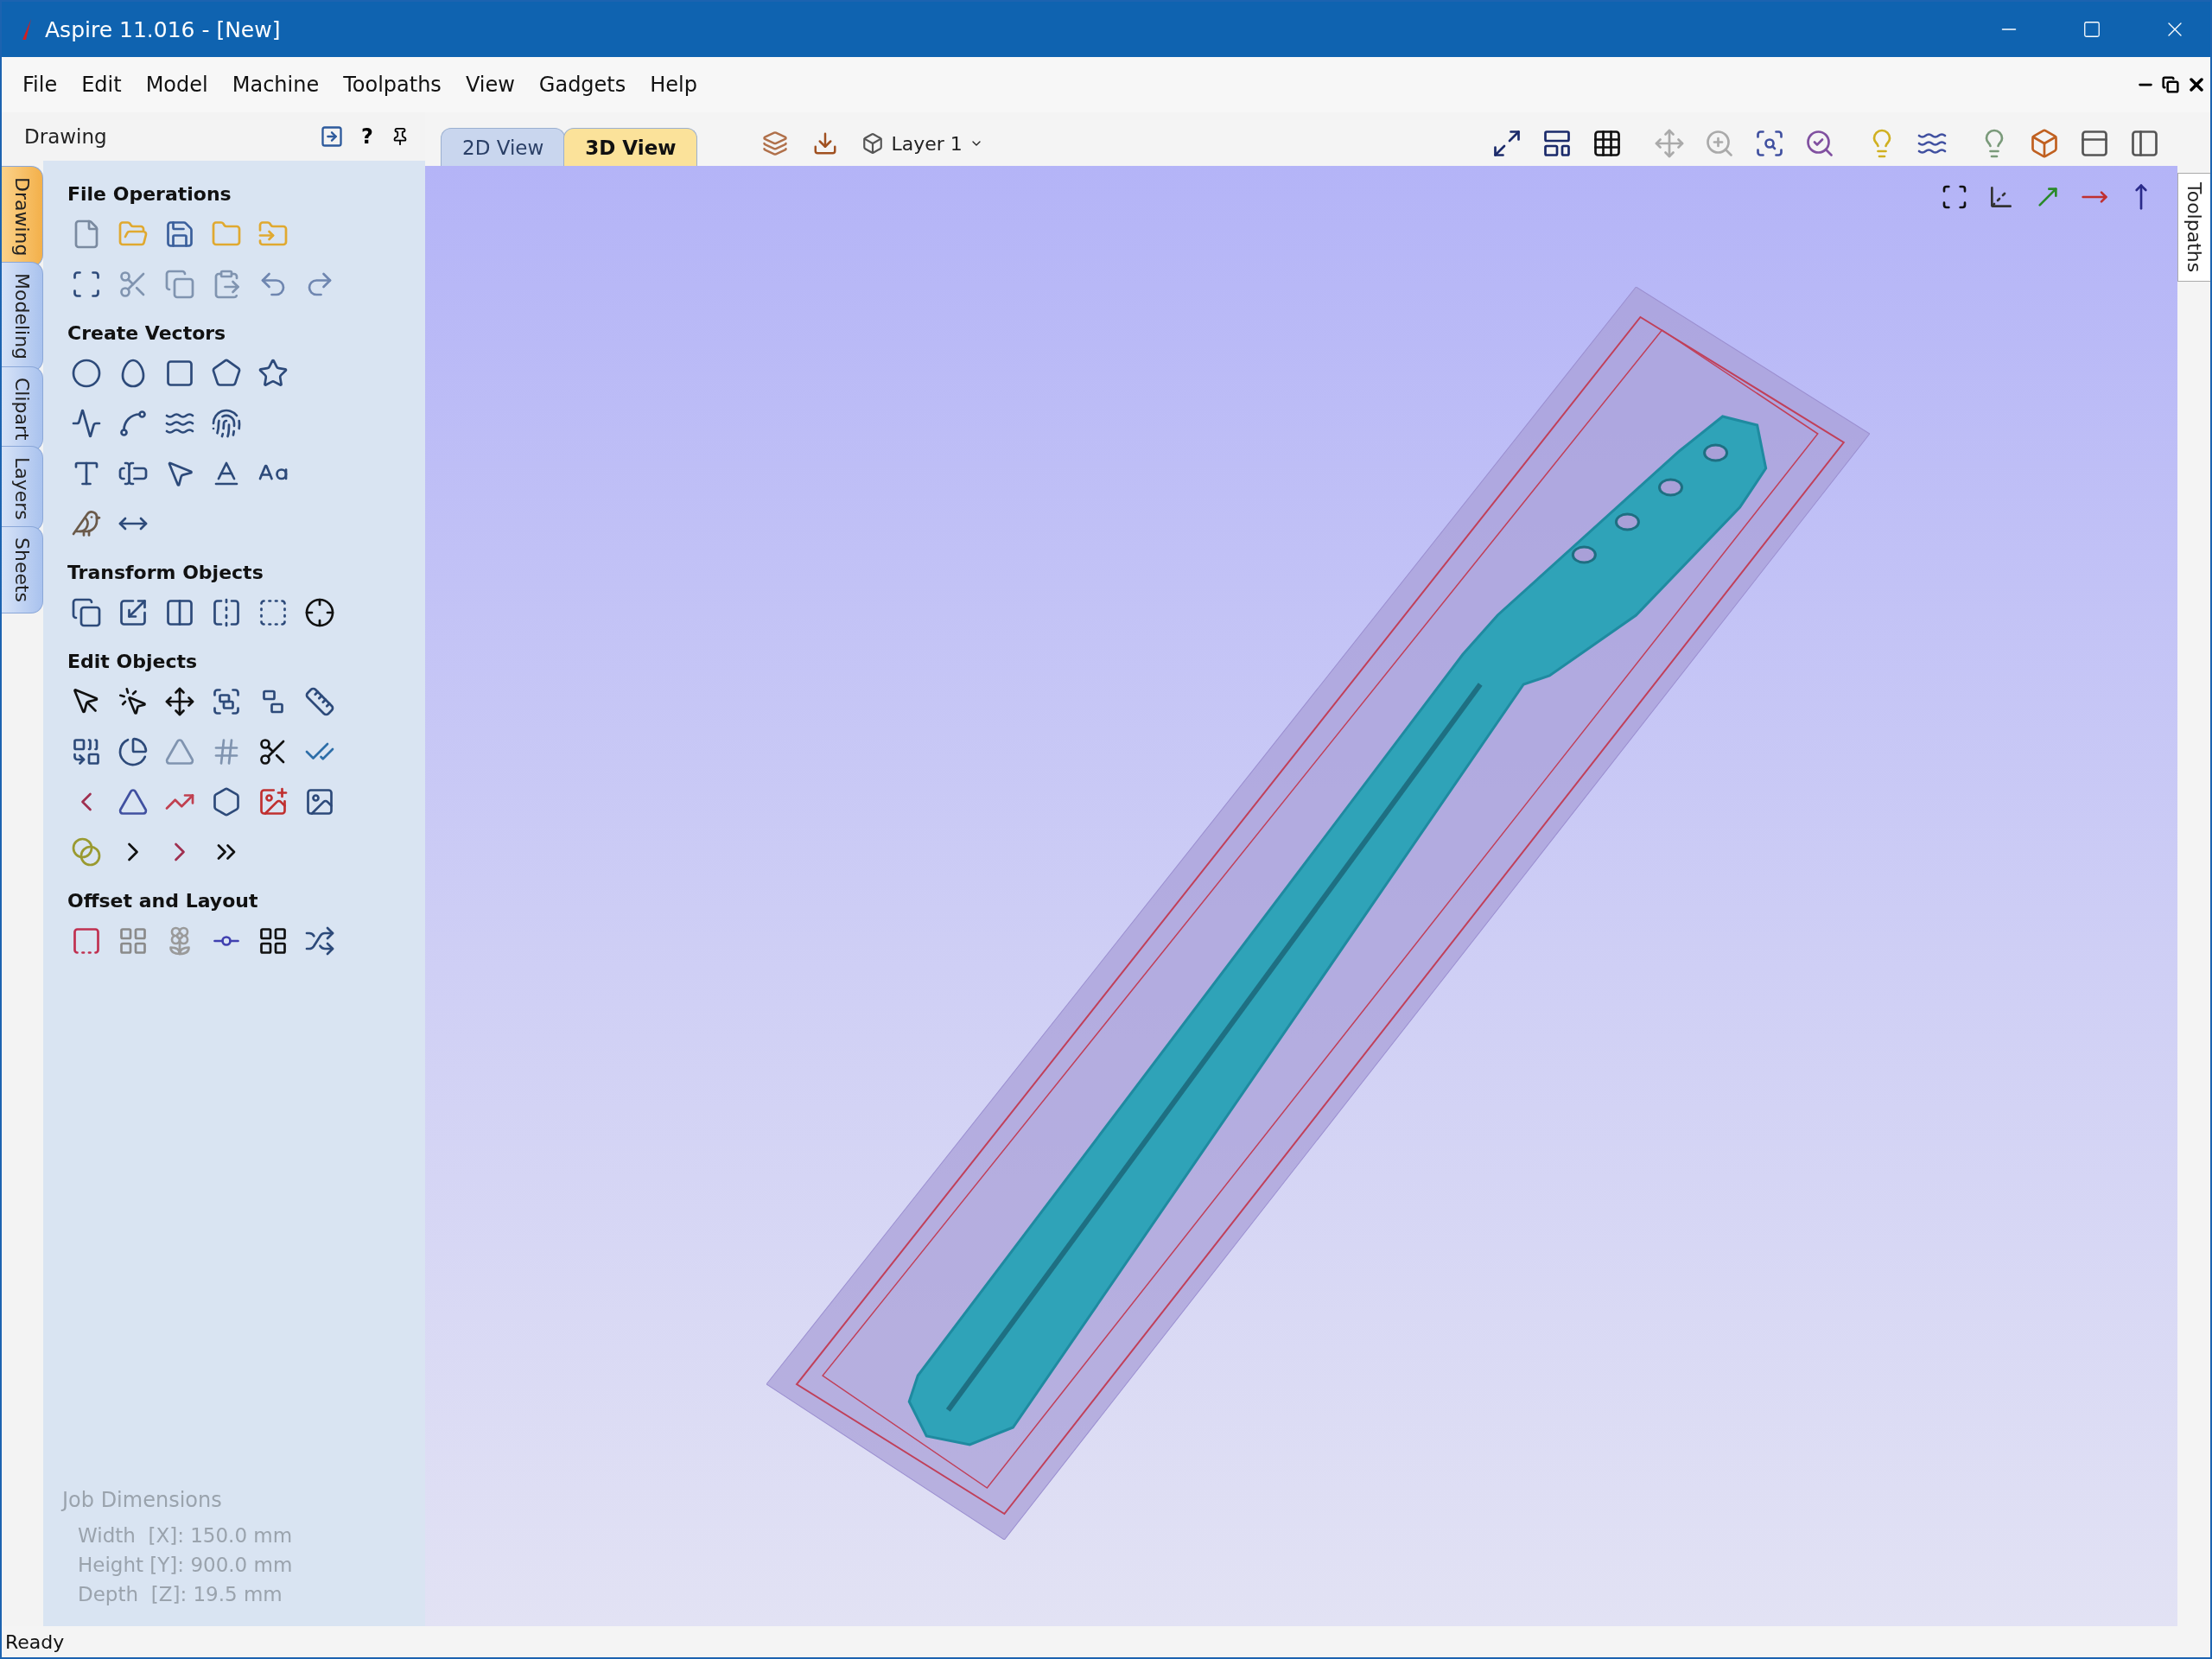 This screenshot has width=2212, height=1659. What do you see at coordinates (27, 29) in the screenshot?
I see `app-logo-icon` at bounding box center [27, 29].